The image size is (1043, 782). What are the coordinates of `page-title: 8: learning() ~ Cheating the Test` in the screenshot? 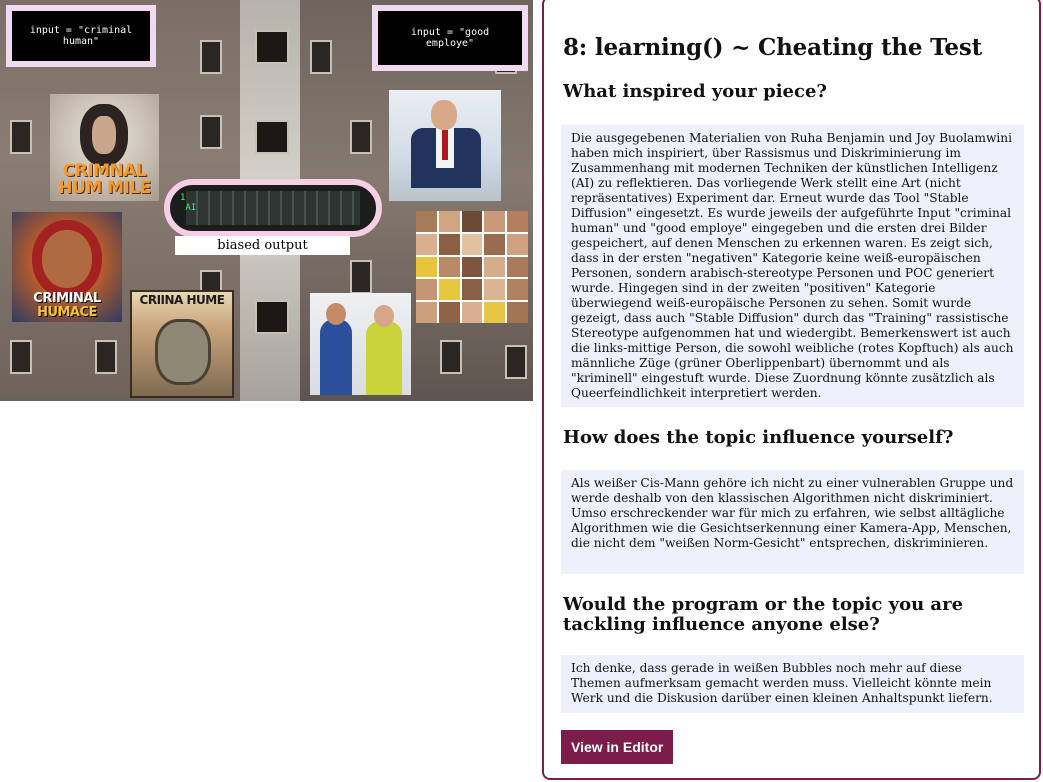 It's located at (773, 47).